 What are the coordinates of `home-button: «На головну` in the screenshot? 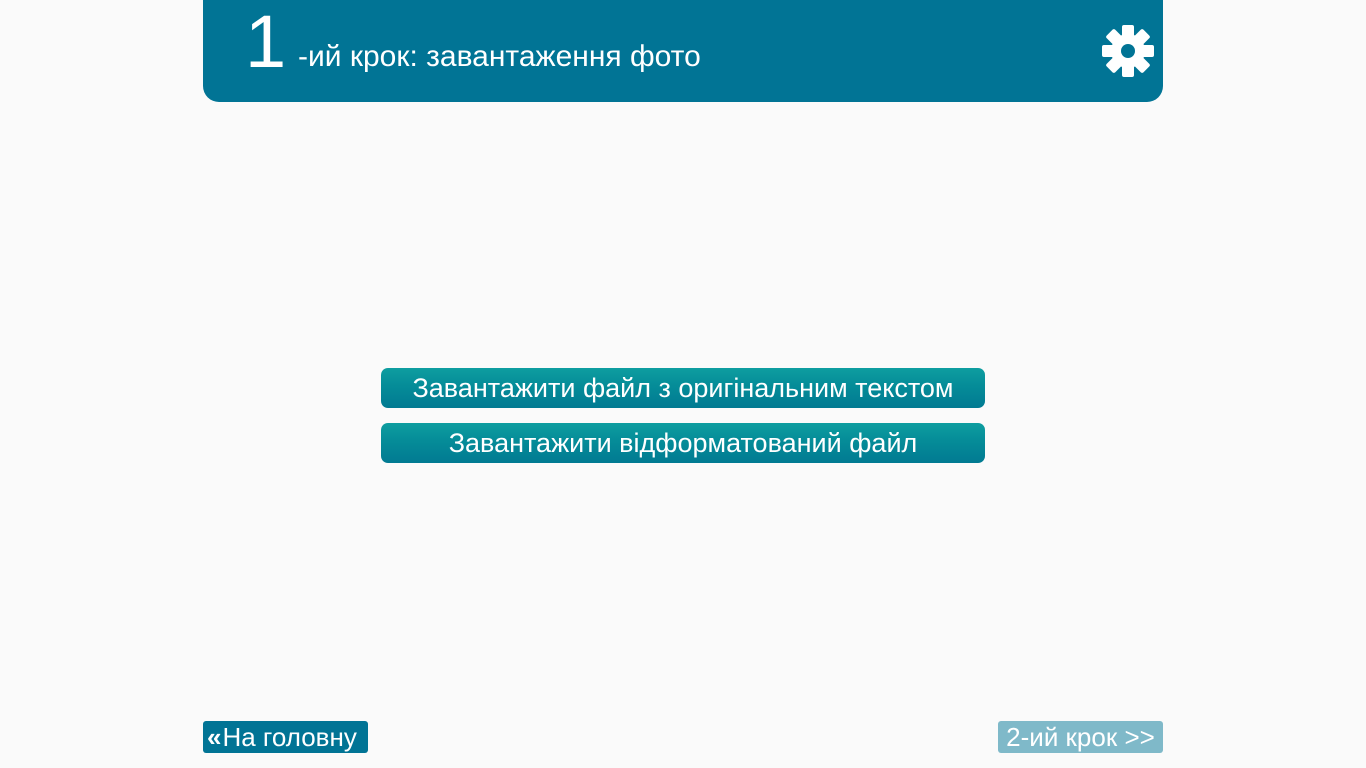 It's located at (285, 737).